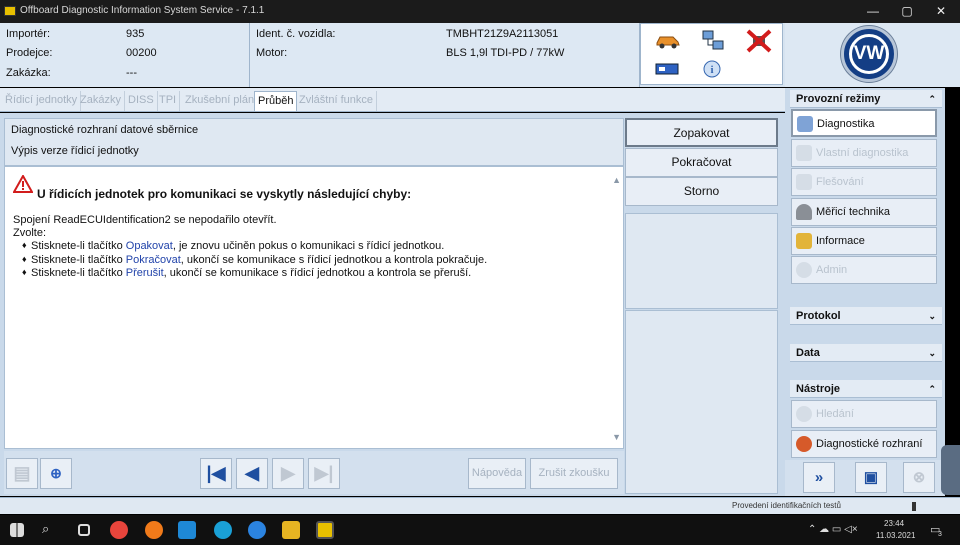 The height and width of the screenshot is (545, 960). Describe the element at coordinates (950, 470) in the screenshot. I see `side-handle` at that location.